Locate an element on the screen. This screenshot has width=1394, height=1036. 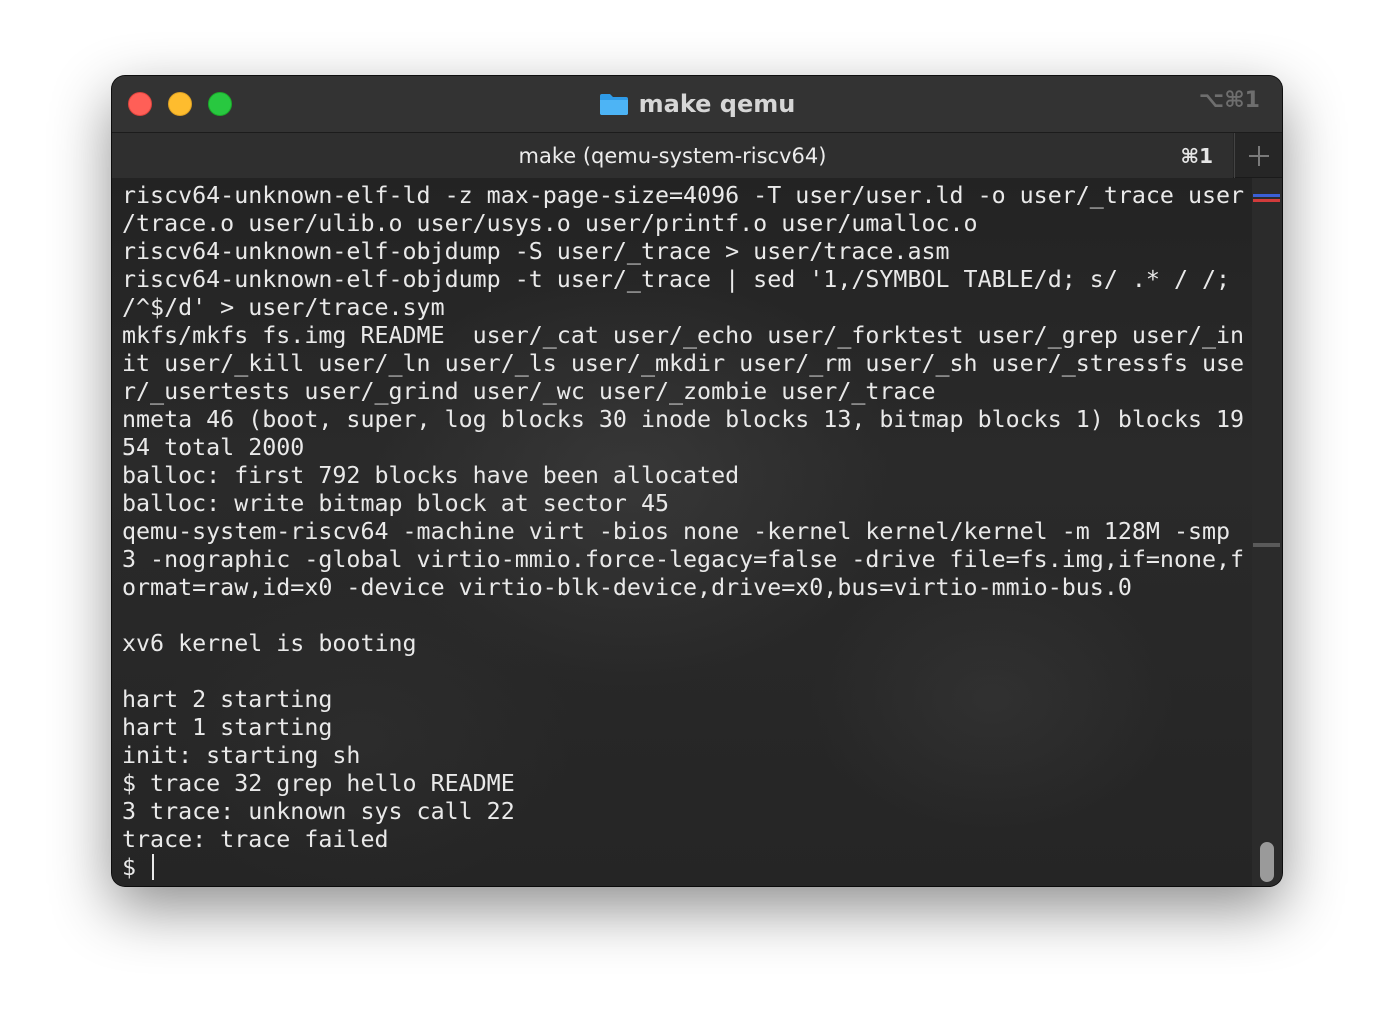
text-cursor is located at coordinates (153, 867).